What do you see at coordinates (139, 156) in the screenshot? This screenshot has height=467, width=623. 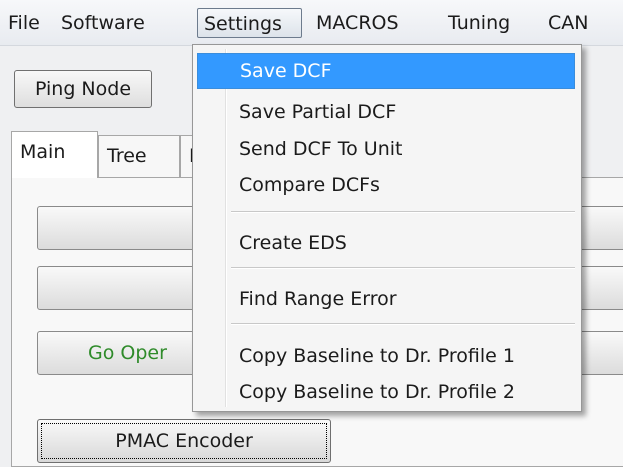 I see `tab-tree: Tree` at bounding box center [139, 156].